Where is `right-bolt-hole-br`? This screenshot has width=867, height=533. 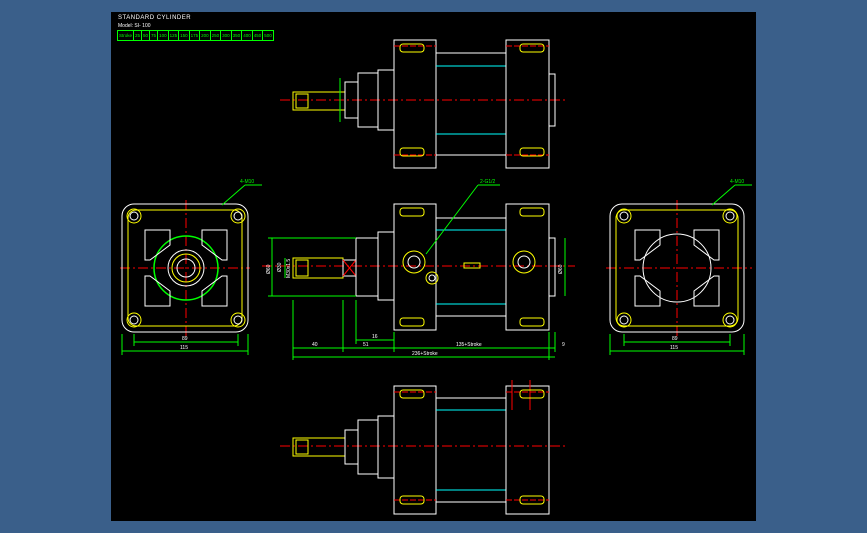
right-bolt-hole-br is located at coordinates (730, 320).